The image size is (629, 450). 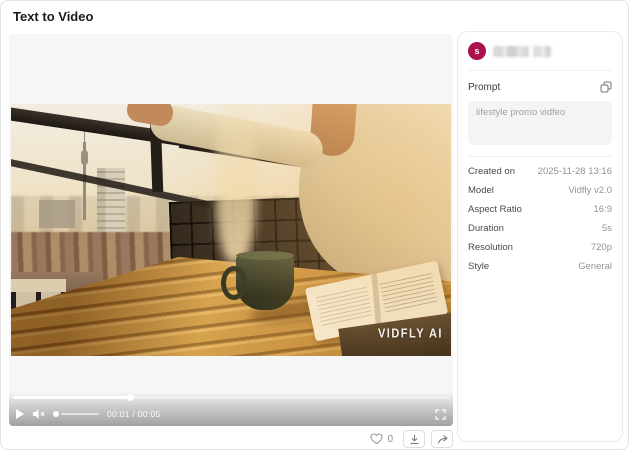 I want to click on video-actions: 0, so click(x=231, y=439).